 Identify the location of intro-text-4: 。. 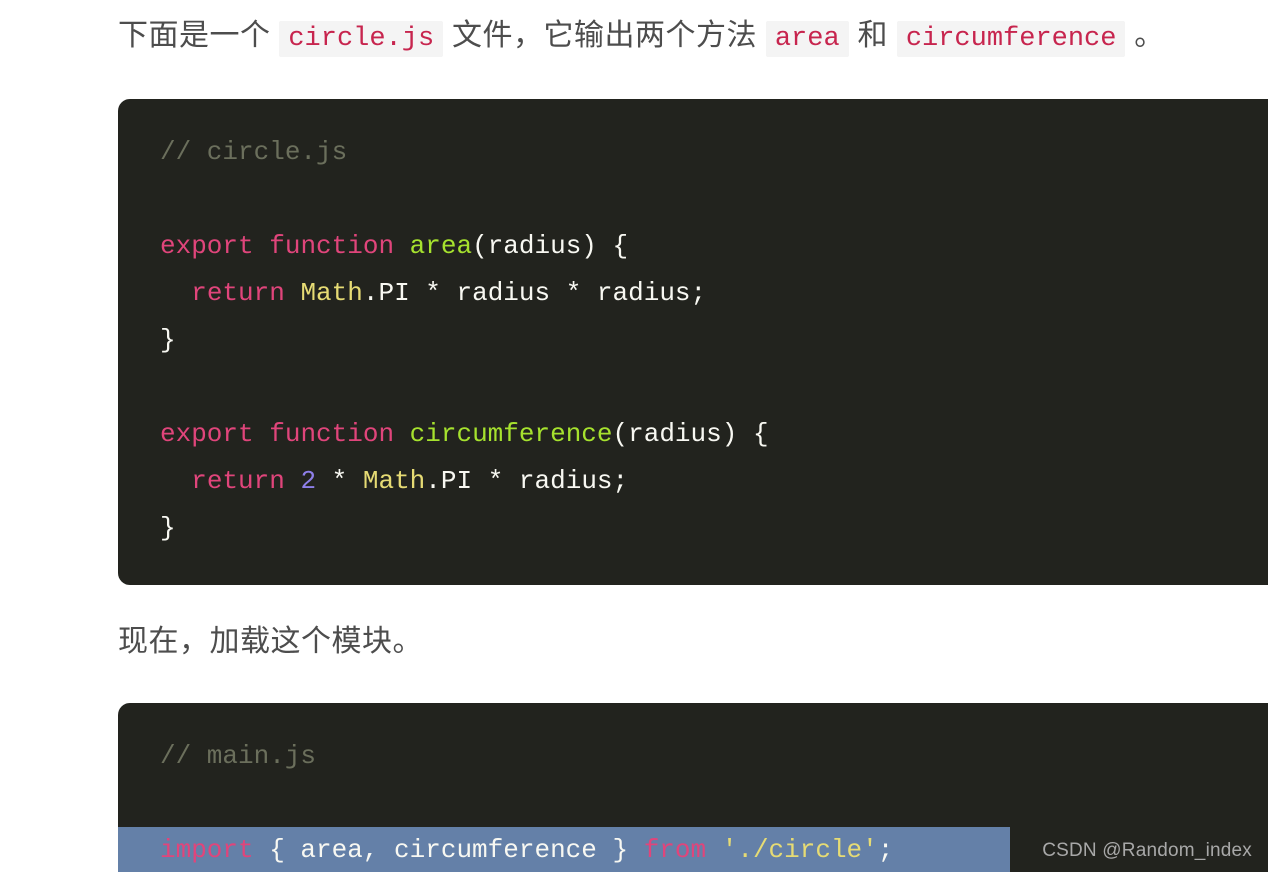
(1145, 35).